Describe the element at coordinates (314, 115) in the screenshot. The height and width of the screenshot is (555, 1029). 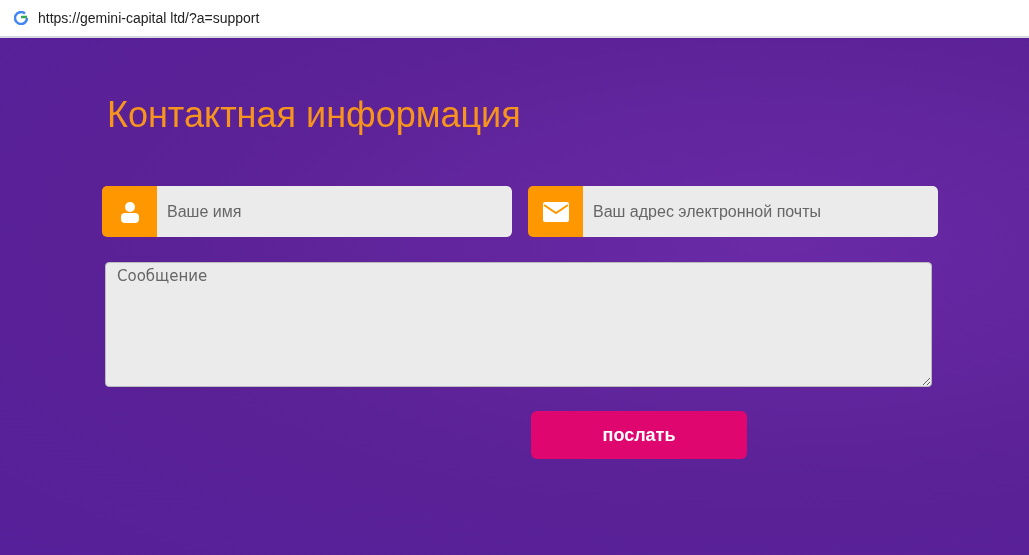
I see `page-heading: Контактная информация` at that location.